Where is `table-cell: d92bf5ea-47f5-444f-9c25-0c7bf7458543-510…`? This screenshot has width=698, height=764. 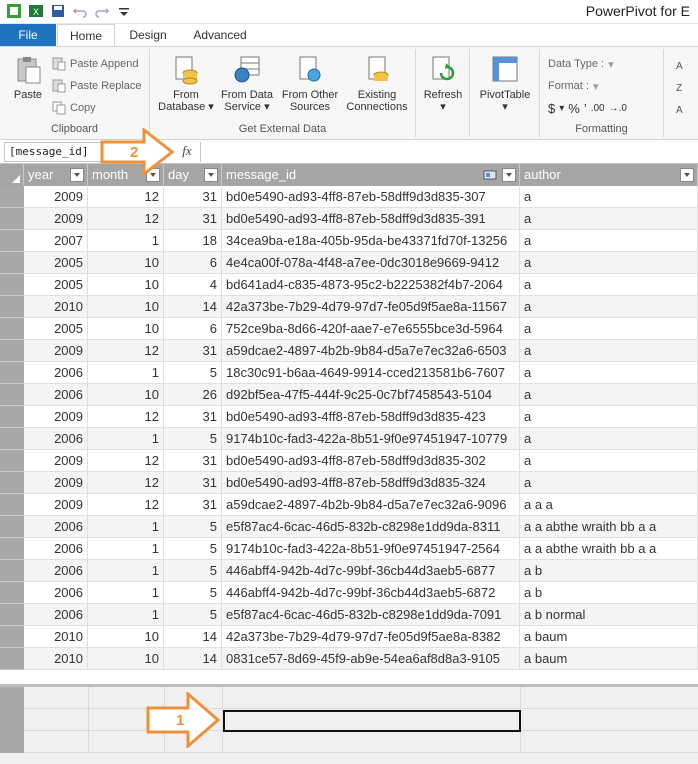
table-cell: d92bf5ea-47f5-444f-9c25-0c7bf7458543-510… is located at coordinates (371, 395).